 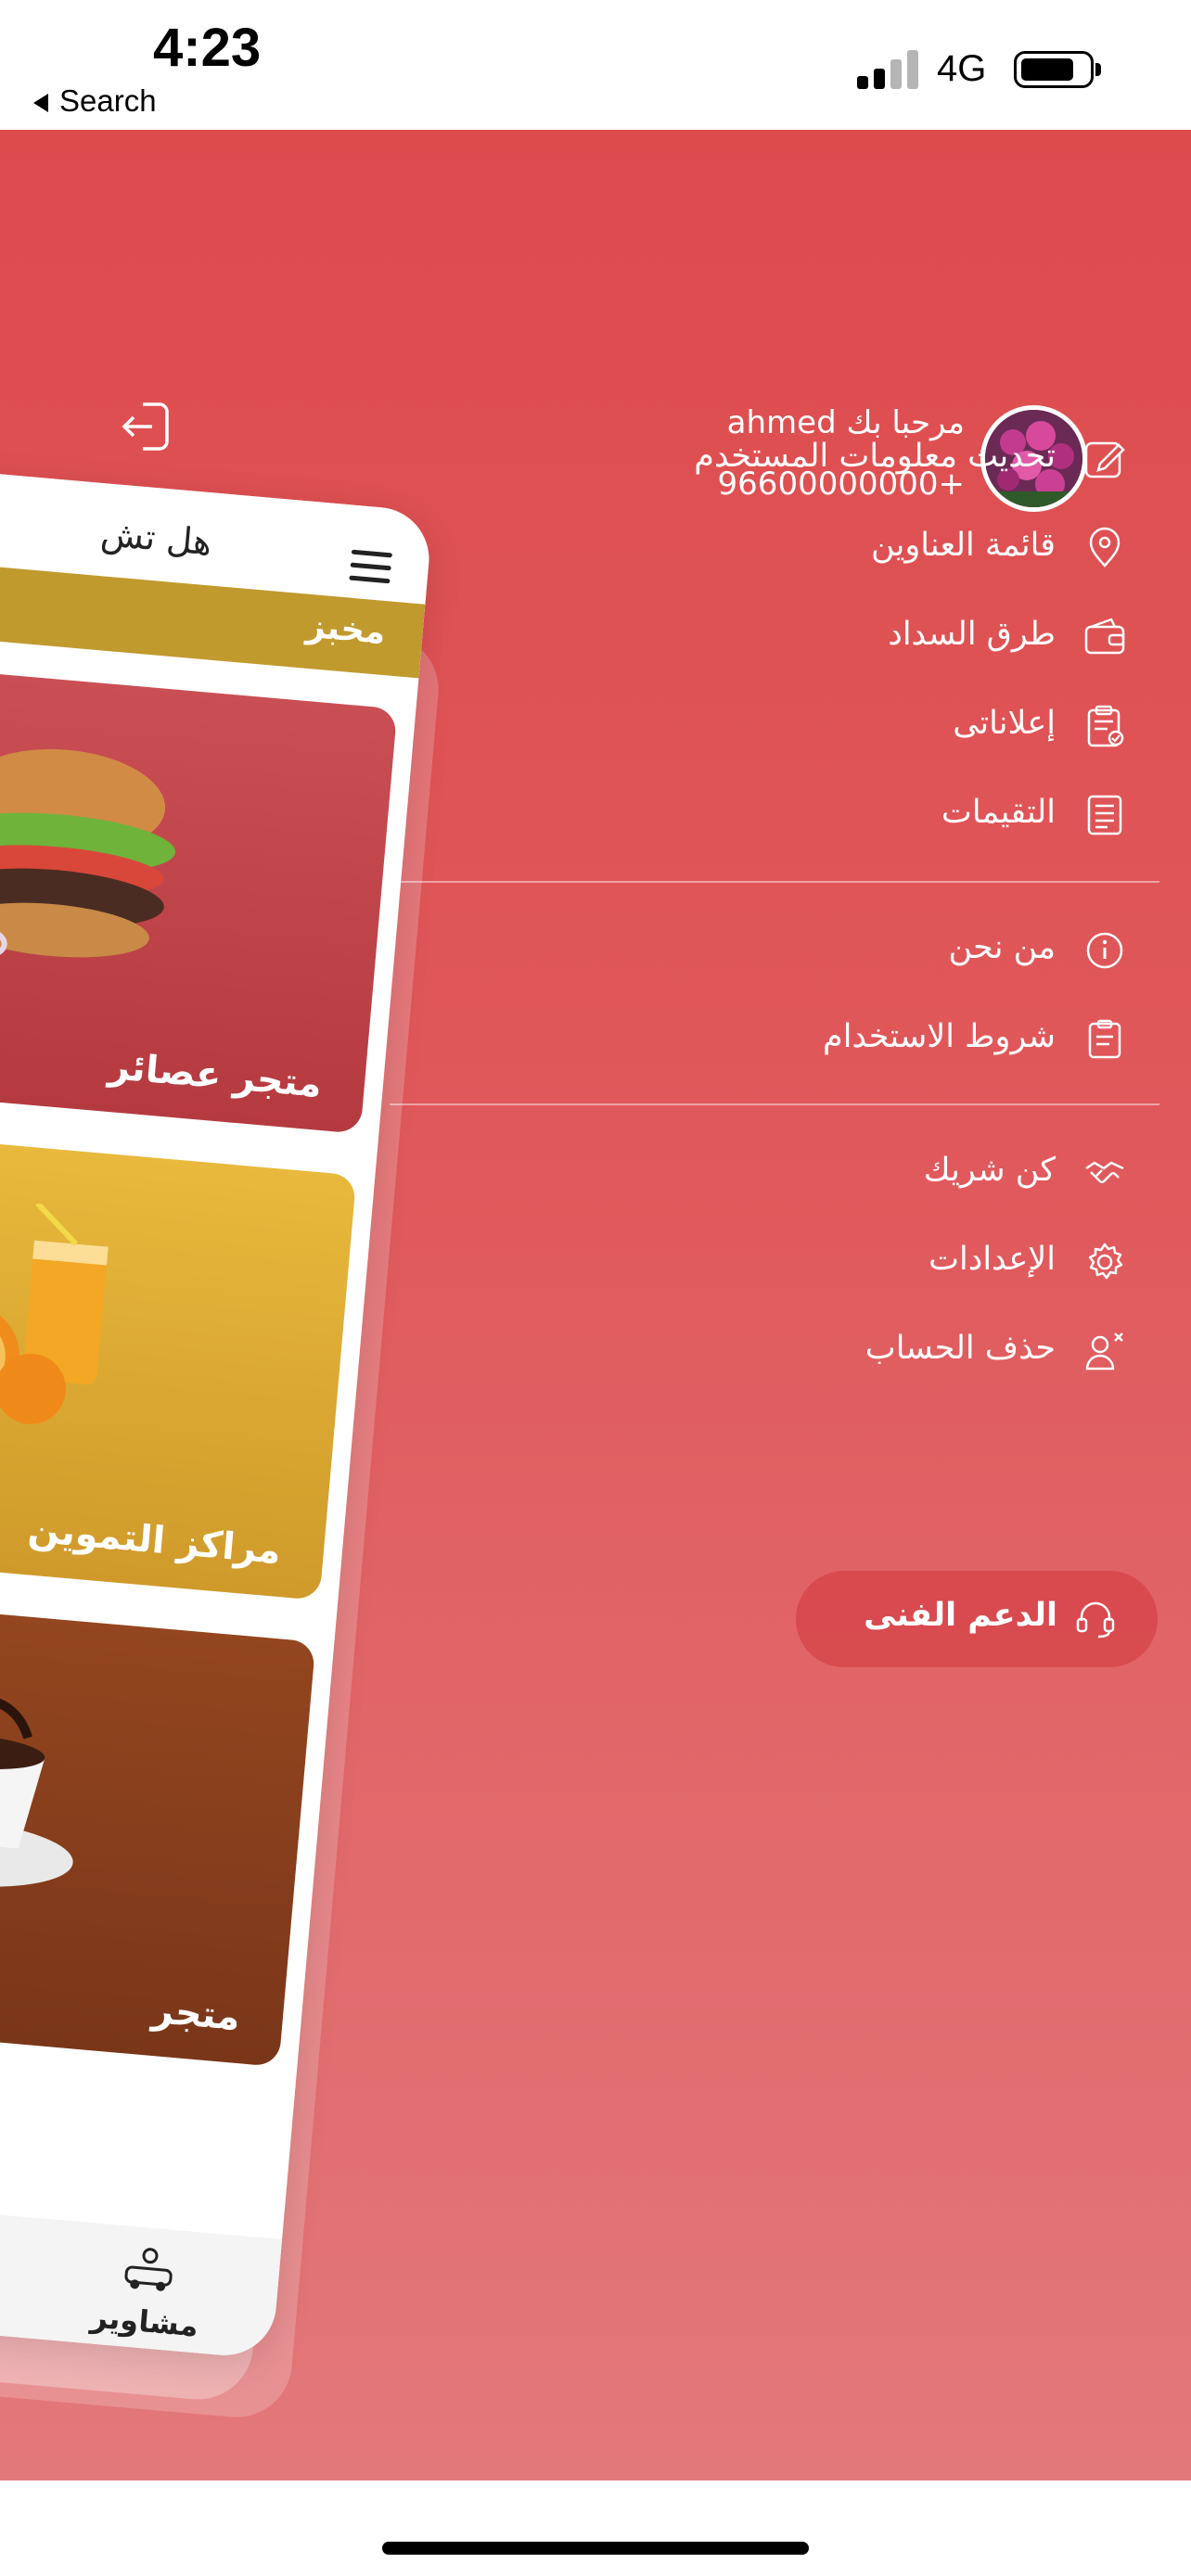 What do you see at coordinates (1104, 460) in the screenshot?
I see `edit-icon` at bounding box center [1104, 460].